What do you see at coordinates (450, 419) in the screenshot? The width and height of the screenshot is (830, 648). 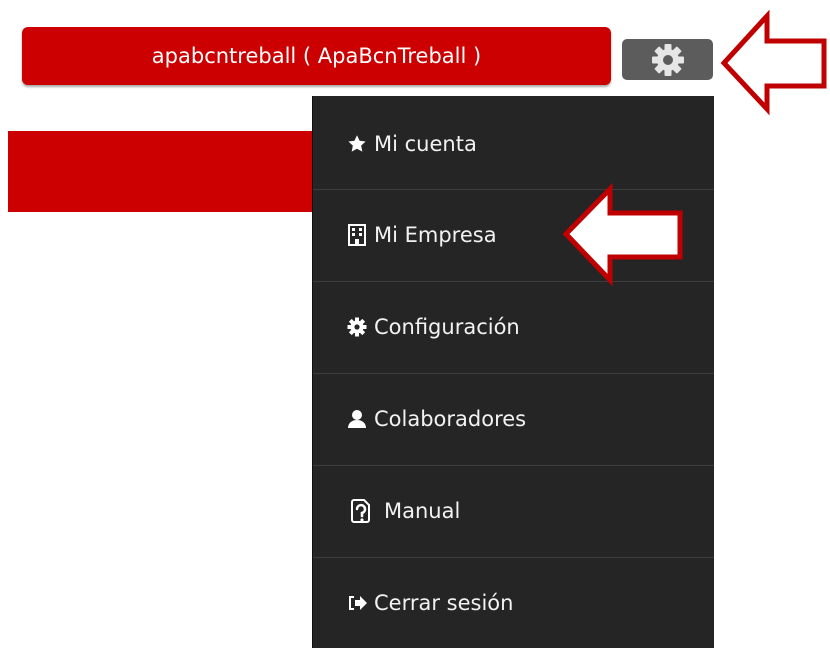 I see `menu-item-label: Colaboradores` at bounding box center [450, 419].